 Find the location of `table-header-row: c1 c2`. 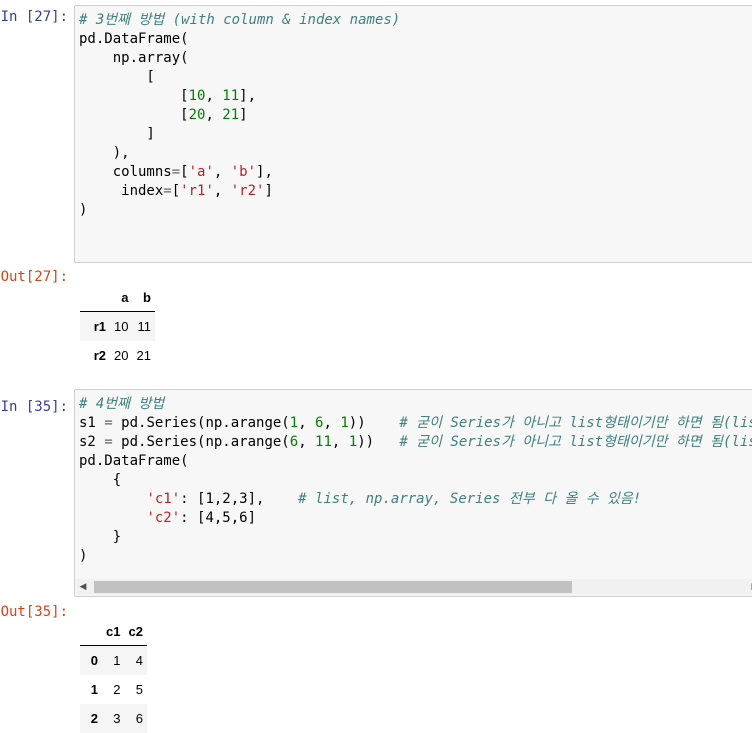

table-header-row: c1 c2 is located at coordinates (113, 631).